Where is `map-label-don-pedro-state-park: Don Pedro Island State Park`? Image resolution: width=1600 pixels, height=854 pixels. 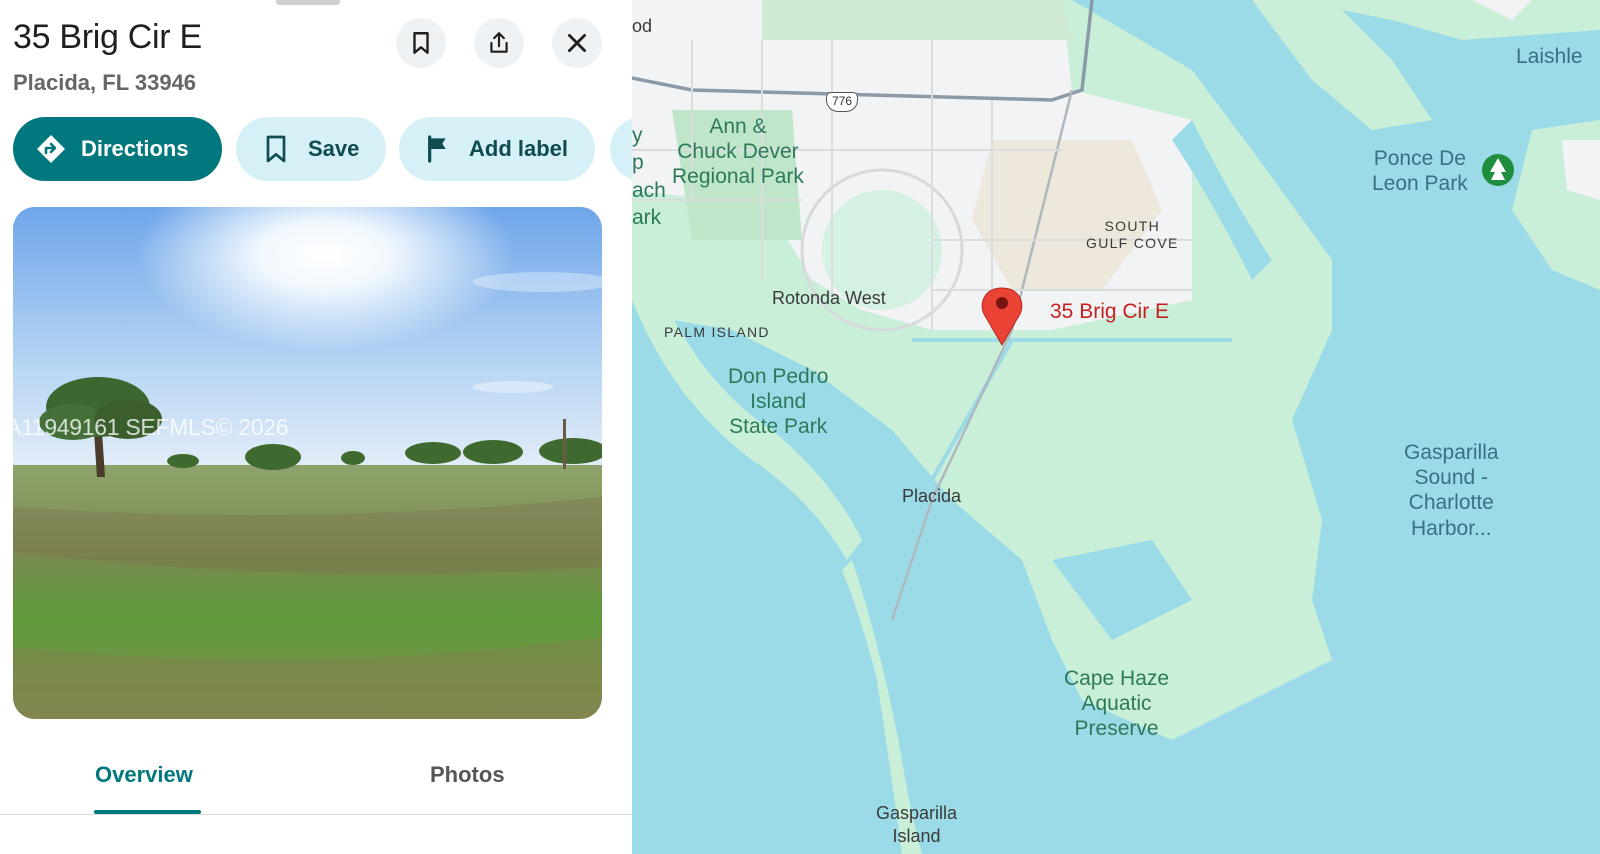 map-label-don-pedro-state-park: Don Pedro Island State Park is located at coordinates (778, 402).